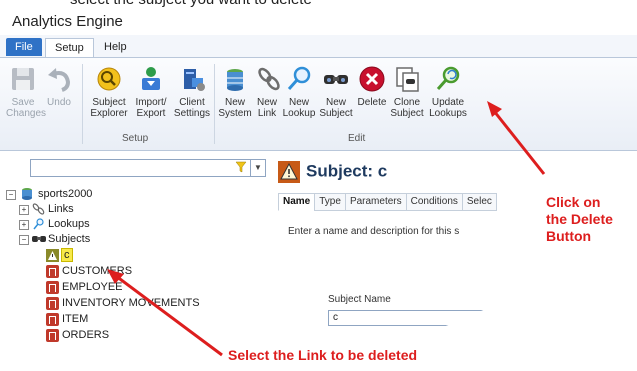  Describe the element at coordinates (151, 91) in the screenshot. I see `import-export-button: Import/ Export` at that location.